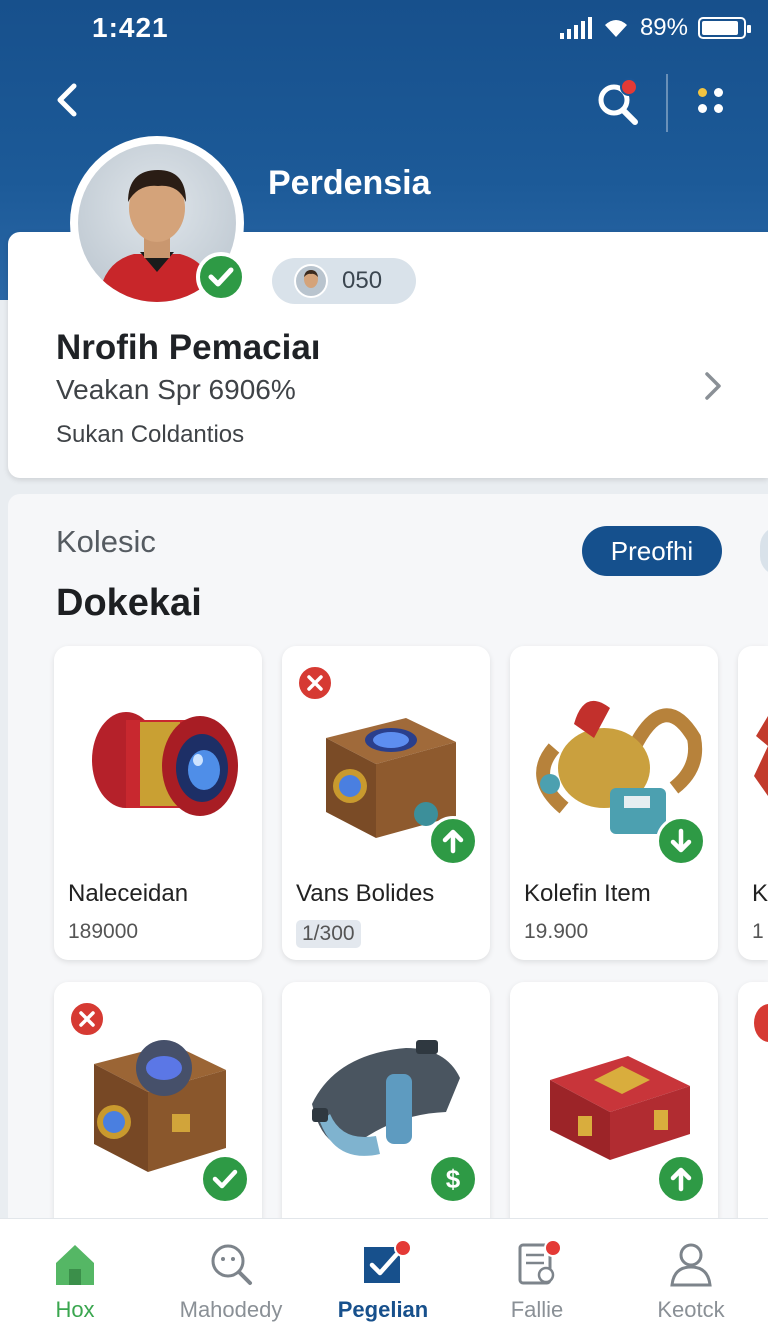  What do you see at coordinates (667, 103) in the screenshot?
I see `topbar-divider` at bounding box center [667, 103].